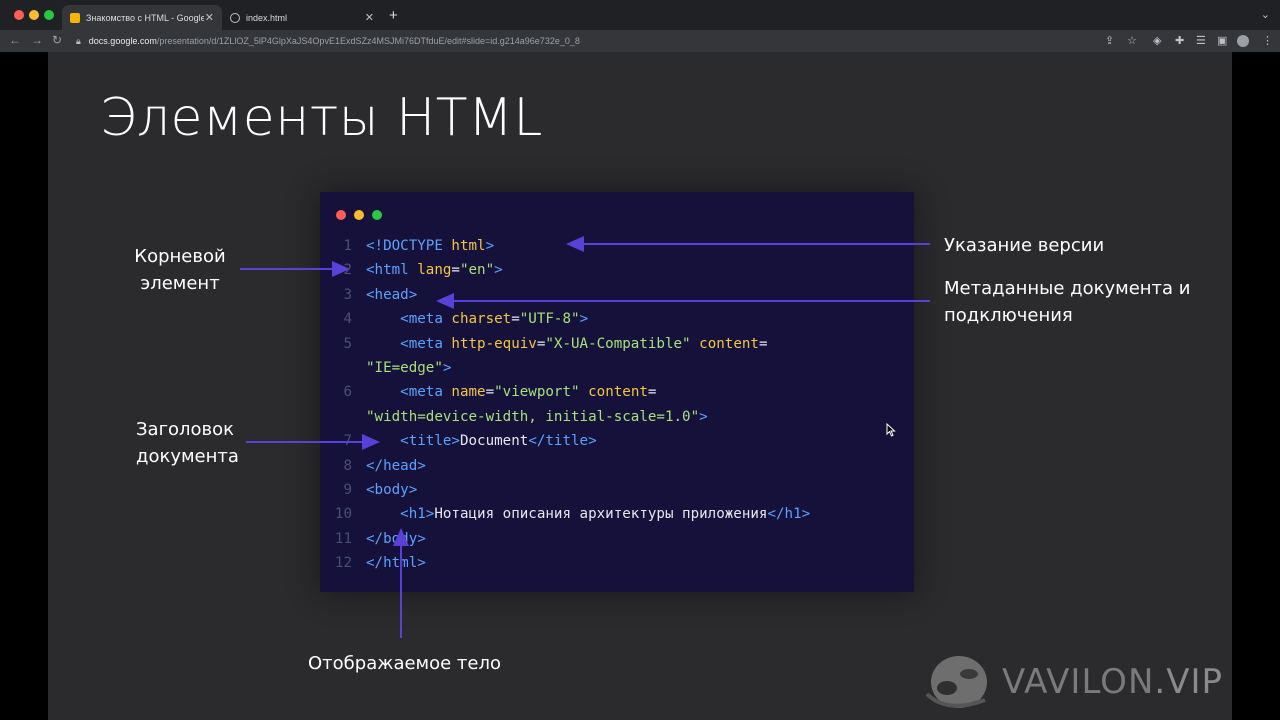 Image resolution: width=1280 pixels, height=720 pixels. I want to click on bookmark-star-icon: ☆, so click(1132, 40).